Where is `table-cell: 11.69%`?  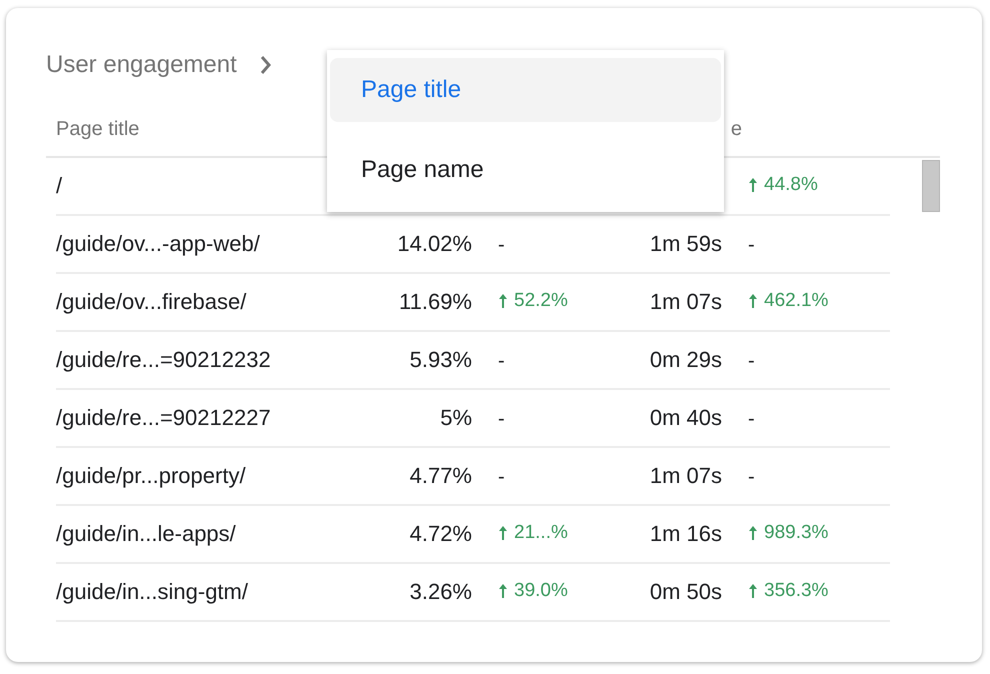 table-cell: 11.69% is located at coordinates (435, 301).